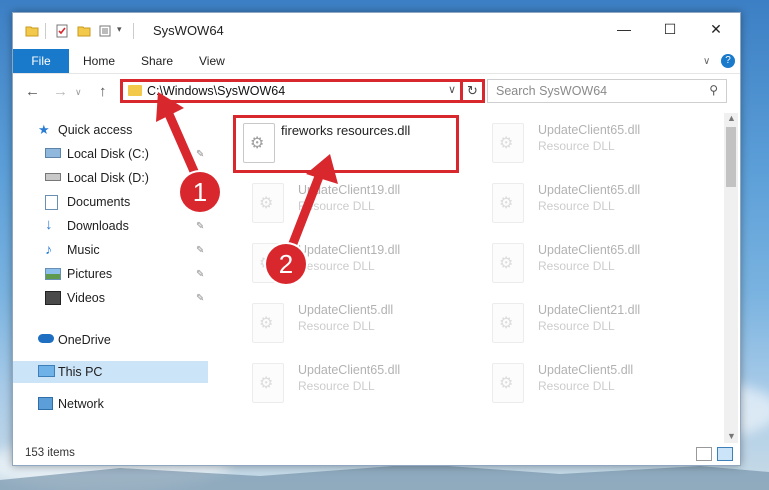  What do you see at coordinates (713, 90) in the screenshot?
I see `search-icon: ⚲` at bounding box center [713, 90].